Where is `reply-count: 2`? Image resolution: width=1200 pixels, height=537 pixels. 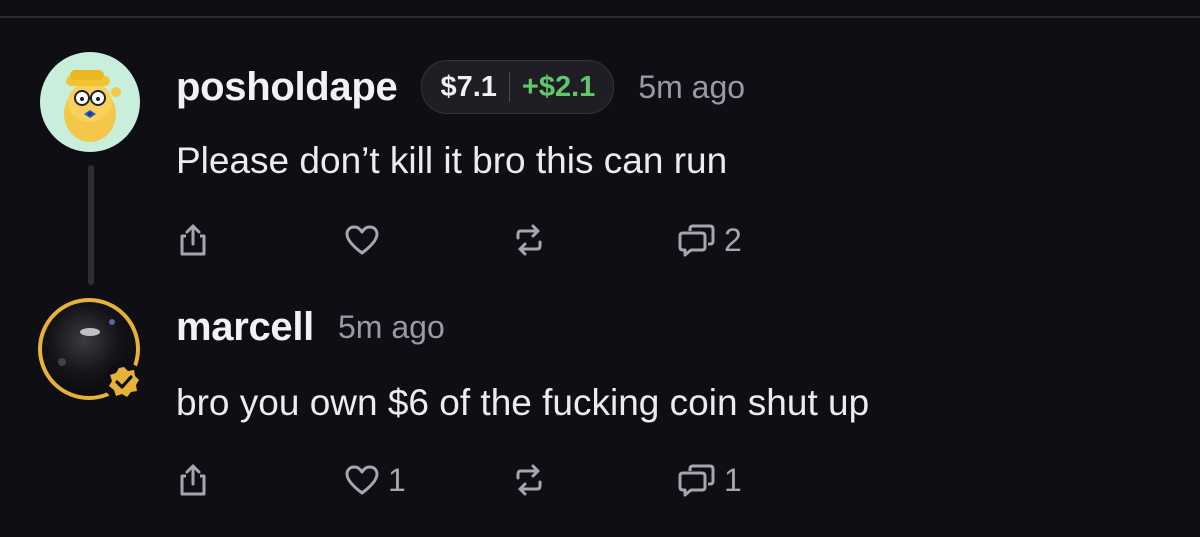 reply-count: 2 is located at coordinates (733, 239).